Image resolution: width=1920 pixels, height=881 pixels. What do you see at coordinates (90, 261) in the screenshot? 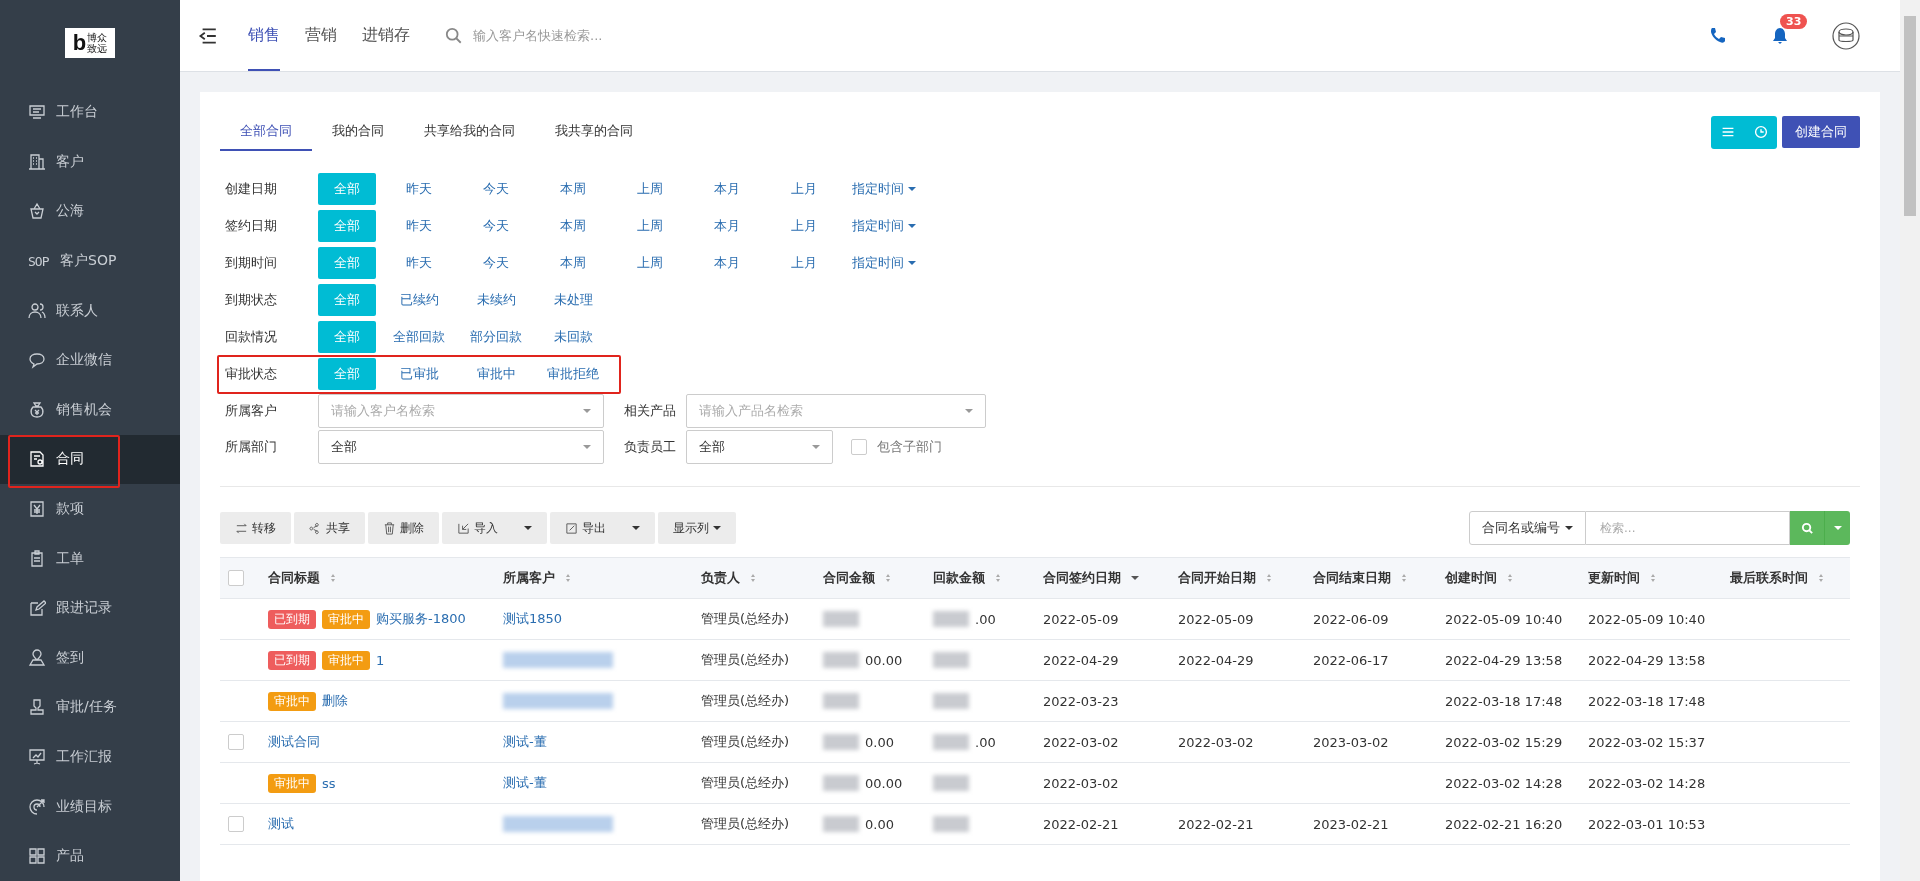
I see `sidebar-item: SOP 客户SOP` at bounding box center [90, 261].